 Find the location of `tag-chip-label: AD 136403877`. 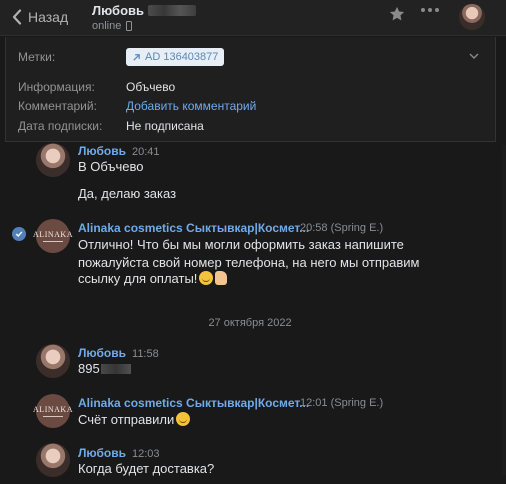

tag-chip-label: AD 136403877 is located at coordinates (182, 57).